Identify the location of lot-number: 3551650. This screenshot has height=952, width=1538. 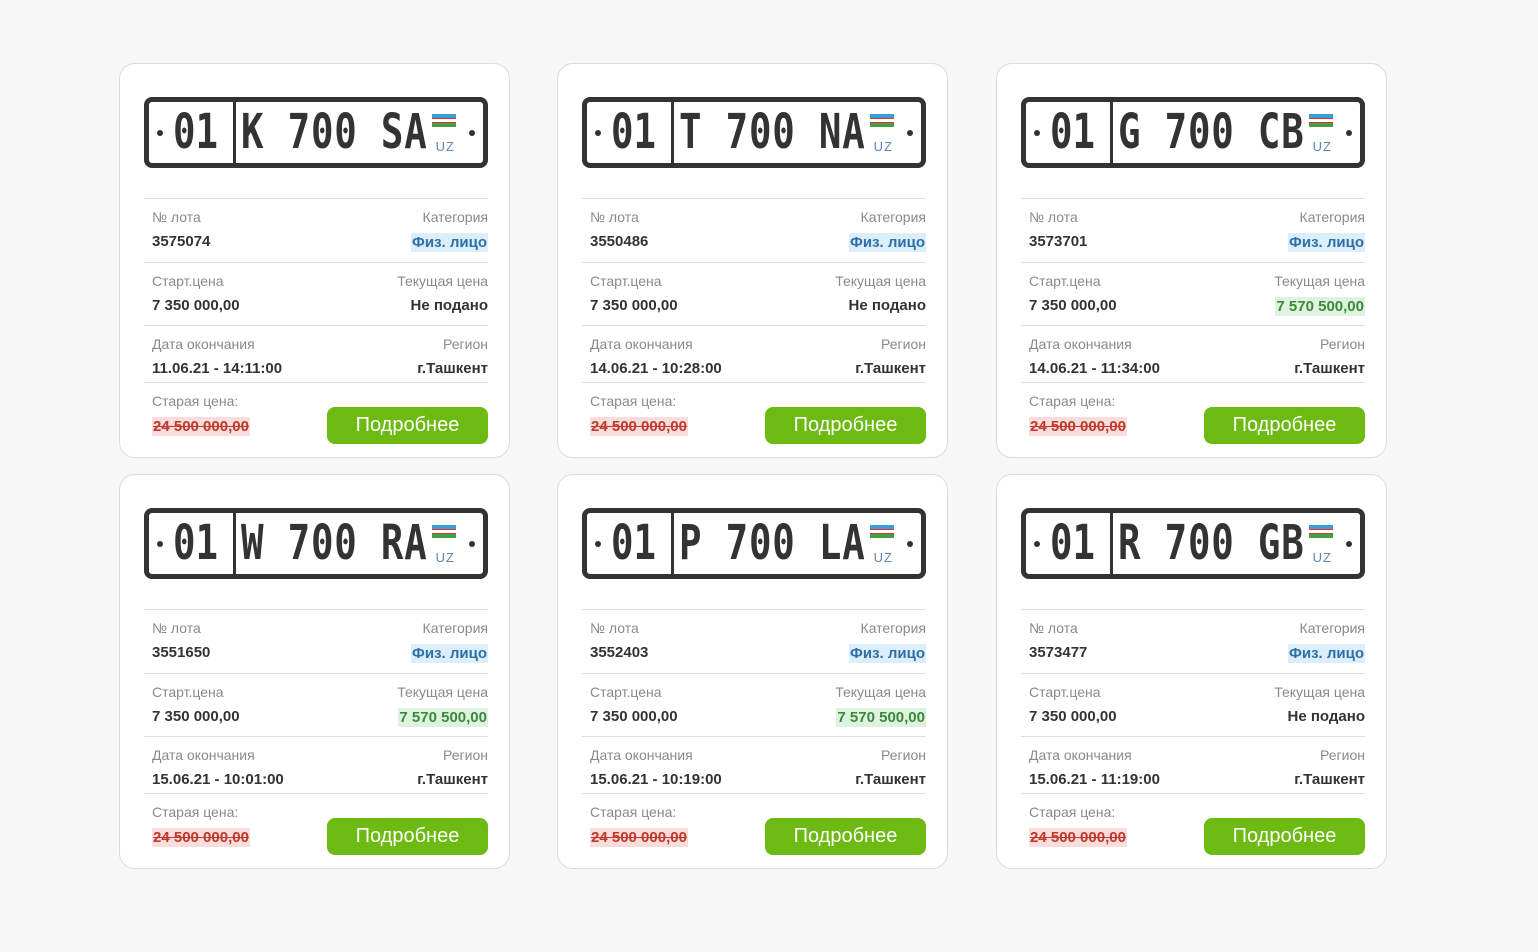
(181, 652).